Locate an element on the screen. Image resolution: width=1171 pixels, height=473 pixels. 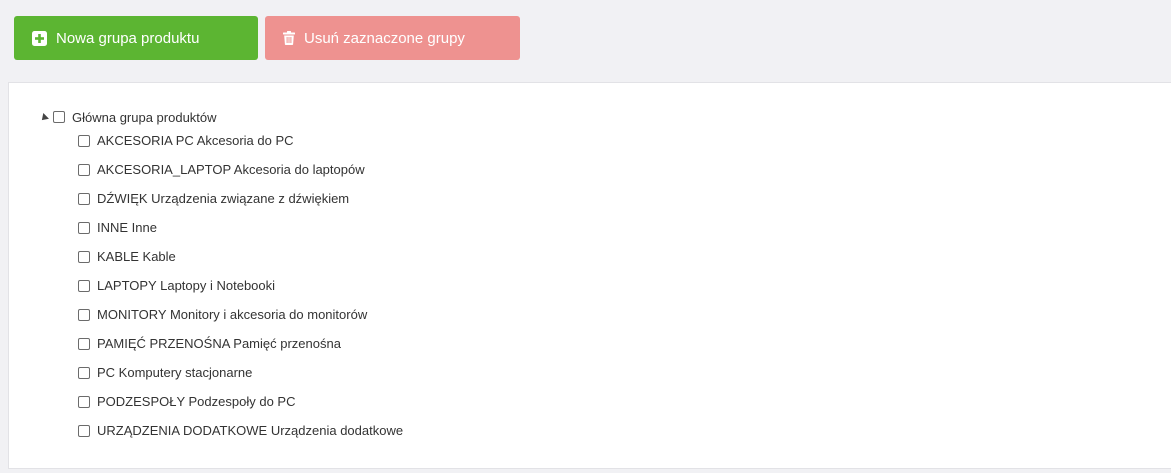
delete-selected-groups-label: Usuń zaznaczone grupy is located at coordinates (384, 38).